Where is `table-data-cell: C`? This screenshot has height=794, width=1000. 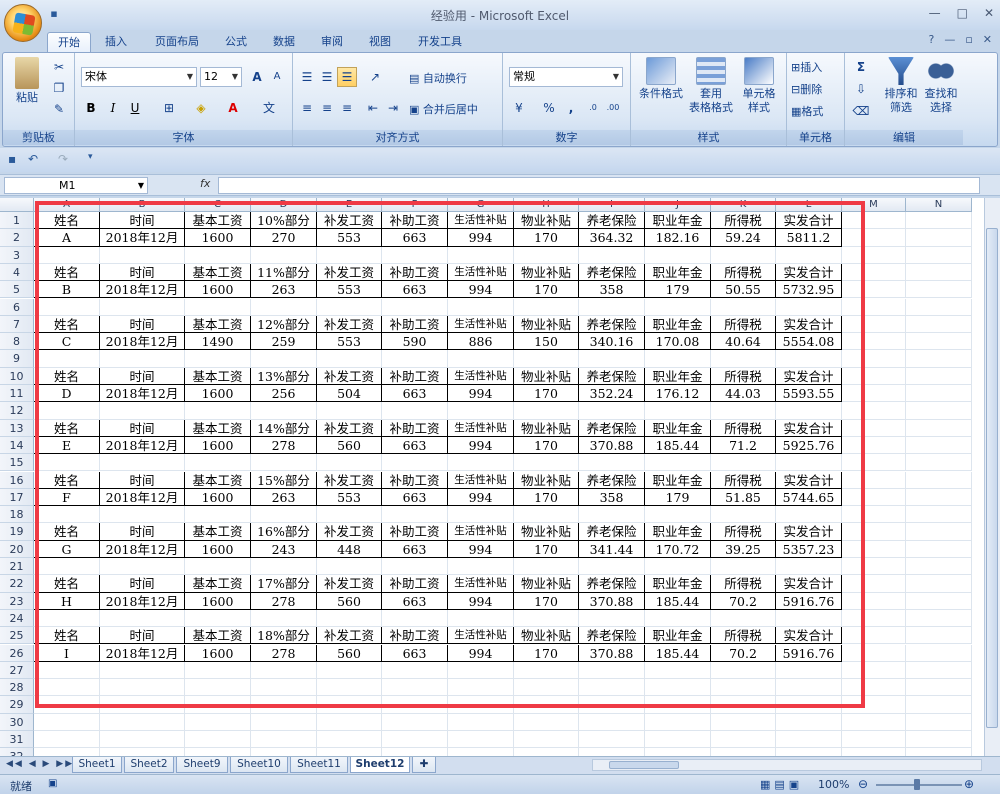
table-data-cell: C is located at coordinates (67, 342).